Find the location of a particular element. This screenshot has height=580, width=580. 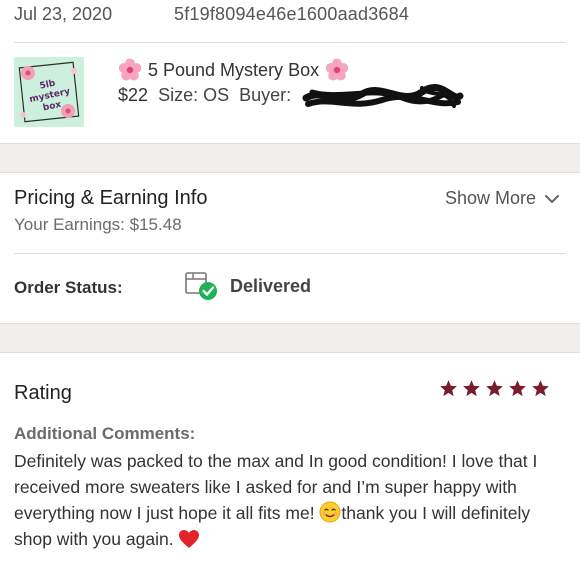

pricing-divider is located at coordinates (290, 253).